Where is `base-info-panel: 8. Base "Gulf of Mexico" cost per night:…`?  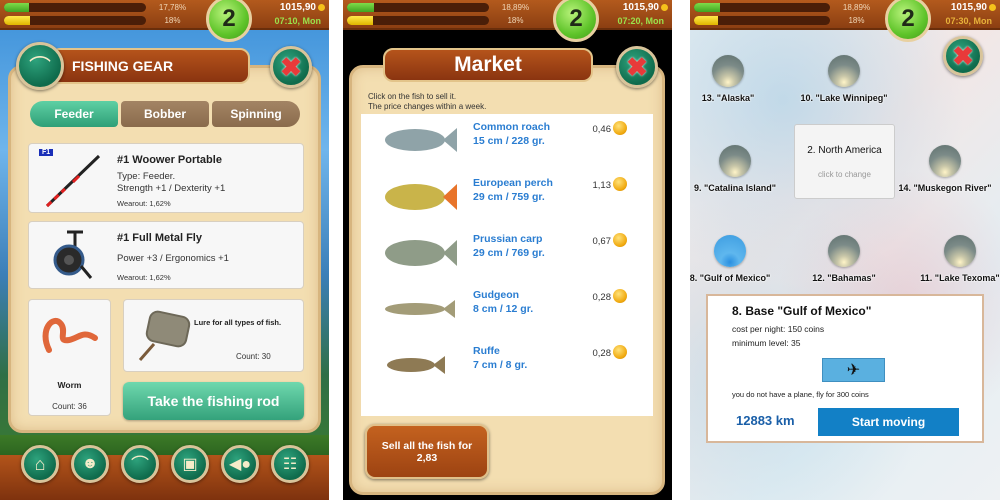 base-info-panel: 8. Base "Gulf of Mexico" cost per night:… is located at coordinates (845, 368).